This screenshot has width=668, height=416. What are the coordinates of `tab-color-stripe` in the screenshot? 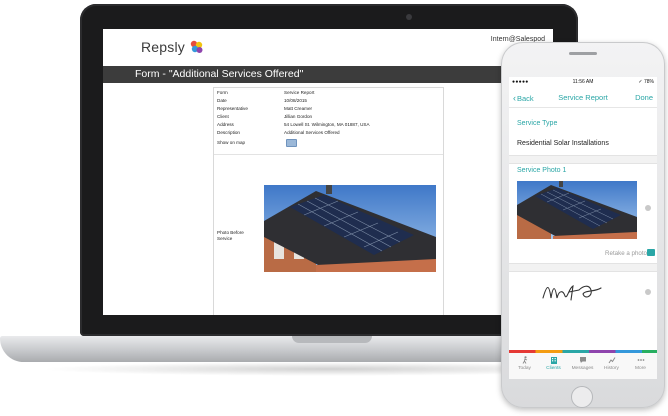 It's located at (583, 351).